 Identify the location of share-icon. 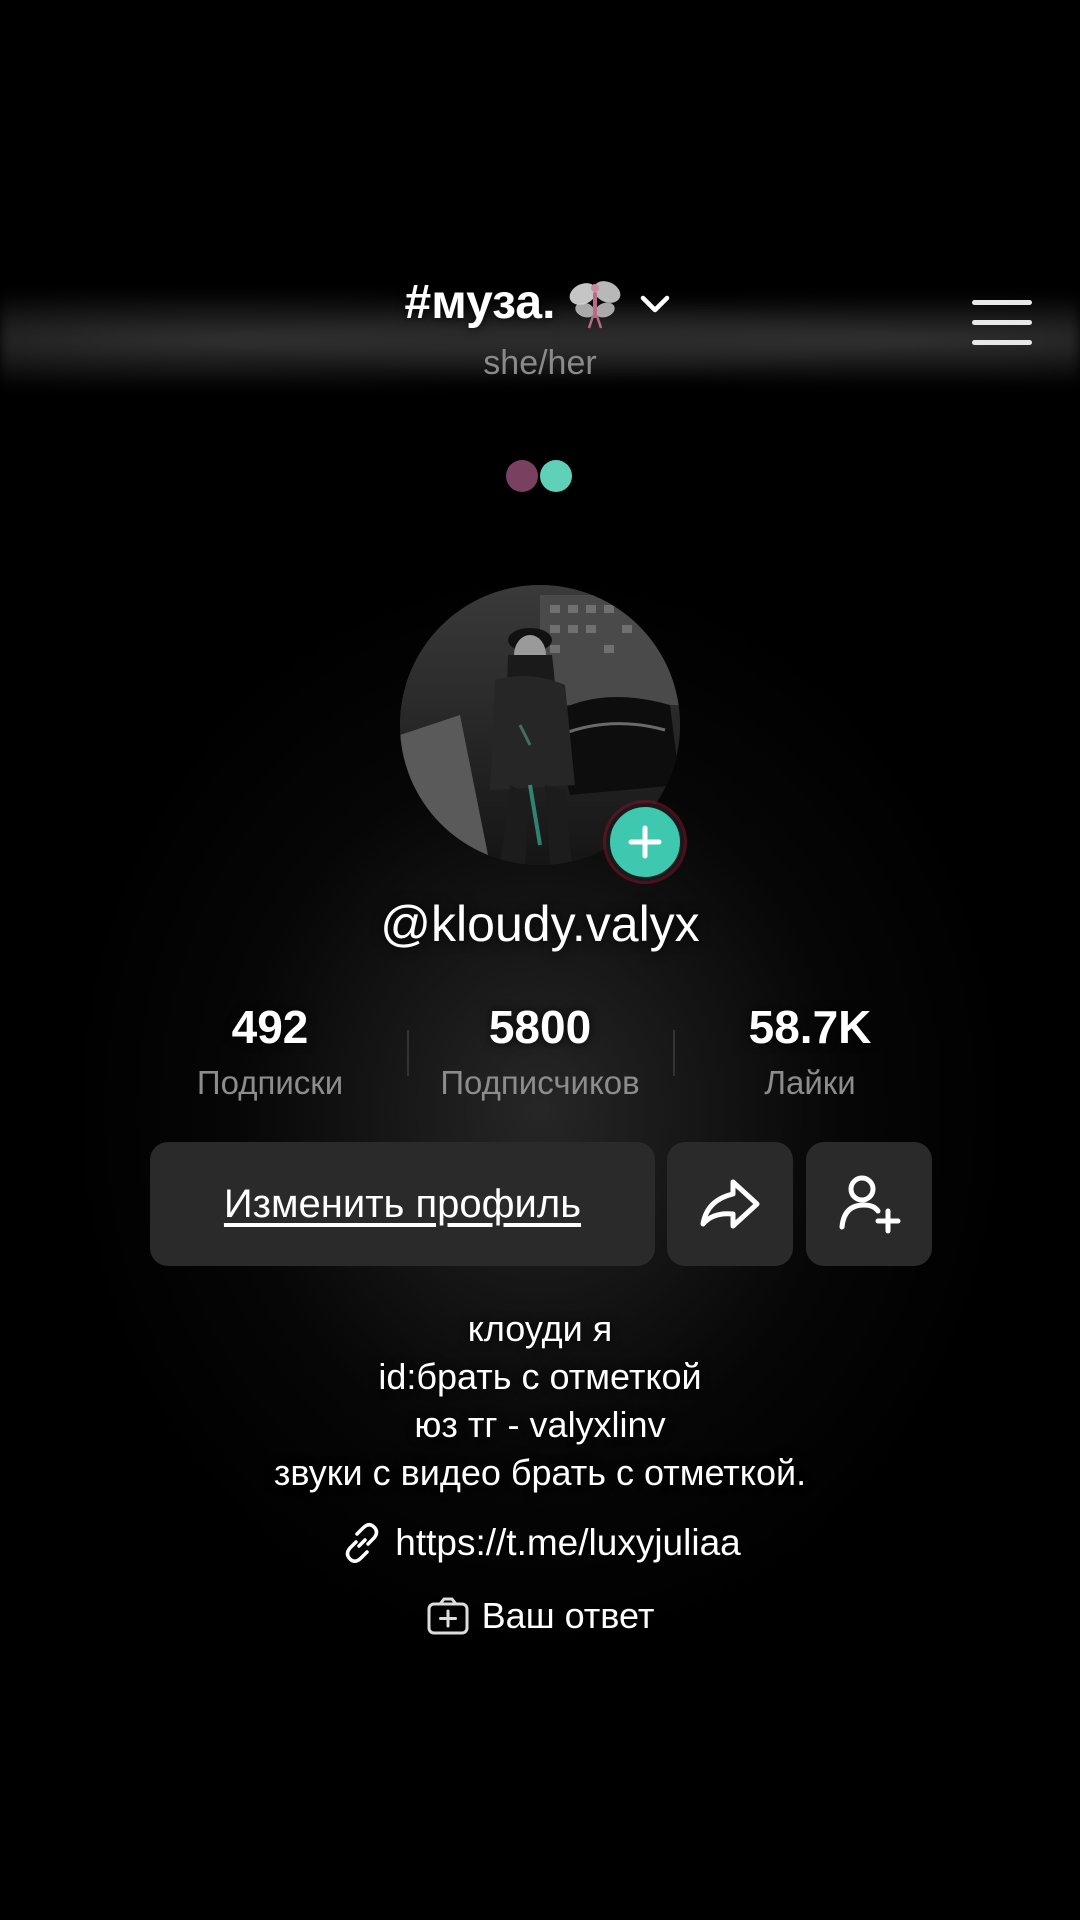
(730, 1204).